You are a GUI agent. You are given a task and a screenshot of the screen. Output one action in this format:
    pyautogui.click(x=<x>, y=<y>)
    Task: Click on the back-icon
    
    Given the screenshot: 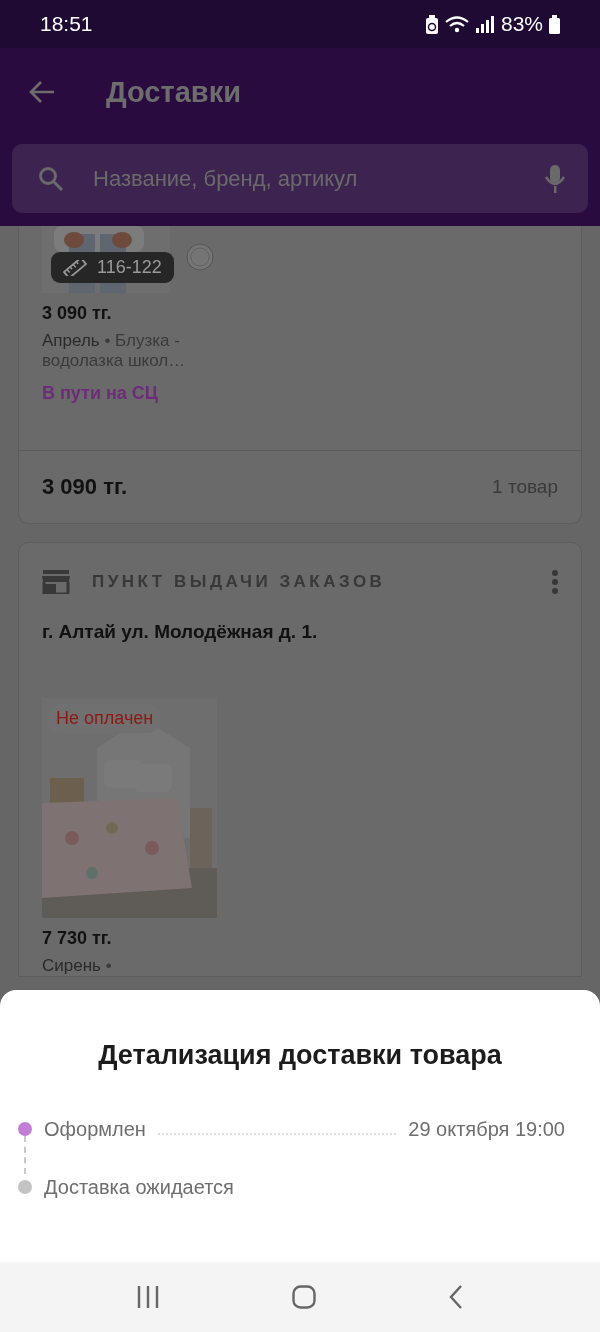 What is the action you would take?
    pyautogui.click(x=456, y=1297)
    